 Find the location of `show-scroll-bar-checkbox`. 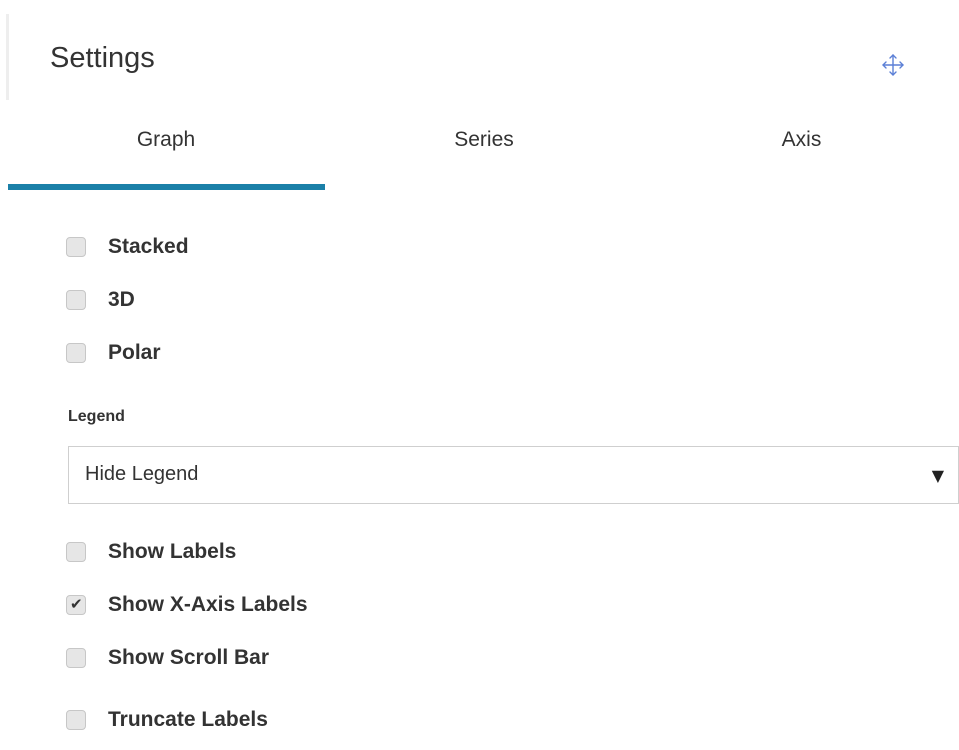

show-scroll-bar-checkbox is located at coordinates (76, 658).